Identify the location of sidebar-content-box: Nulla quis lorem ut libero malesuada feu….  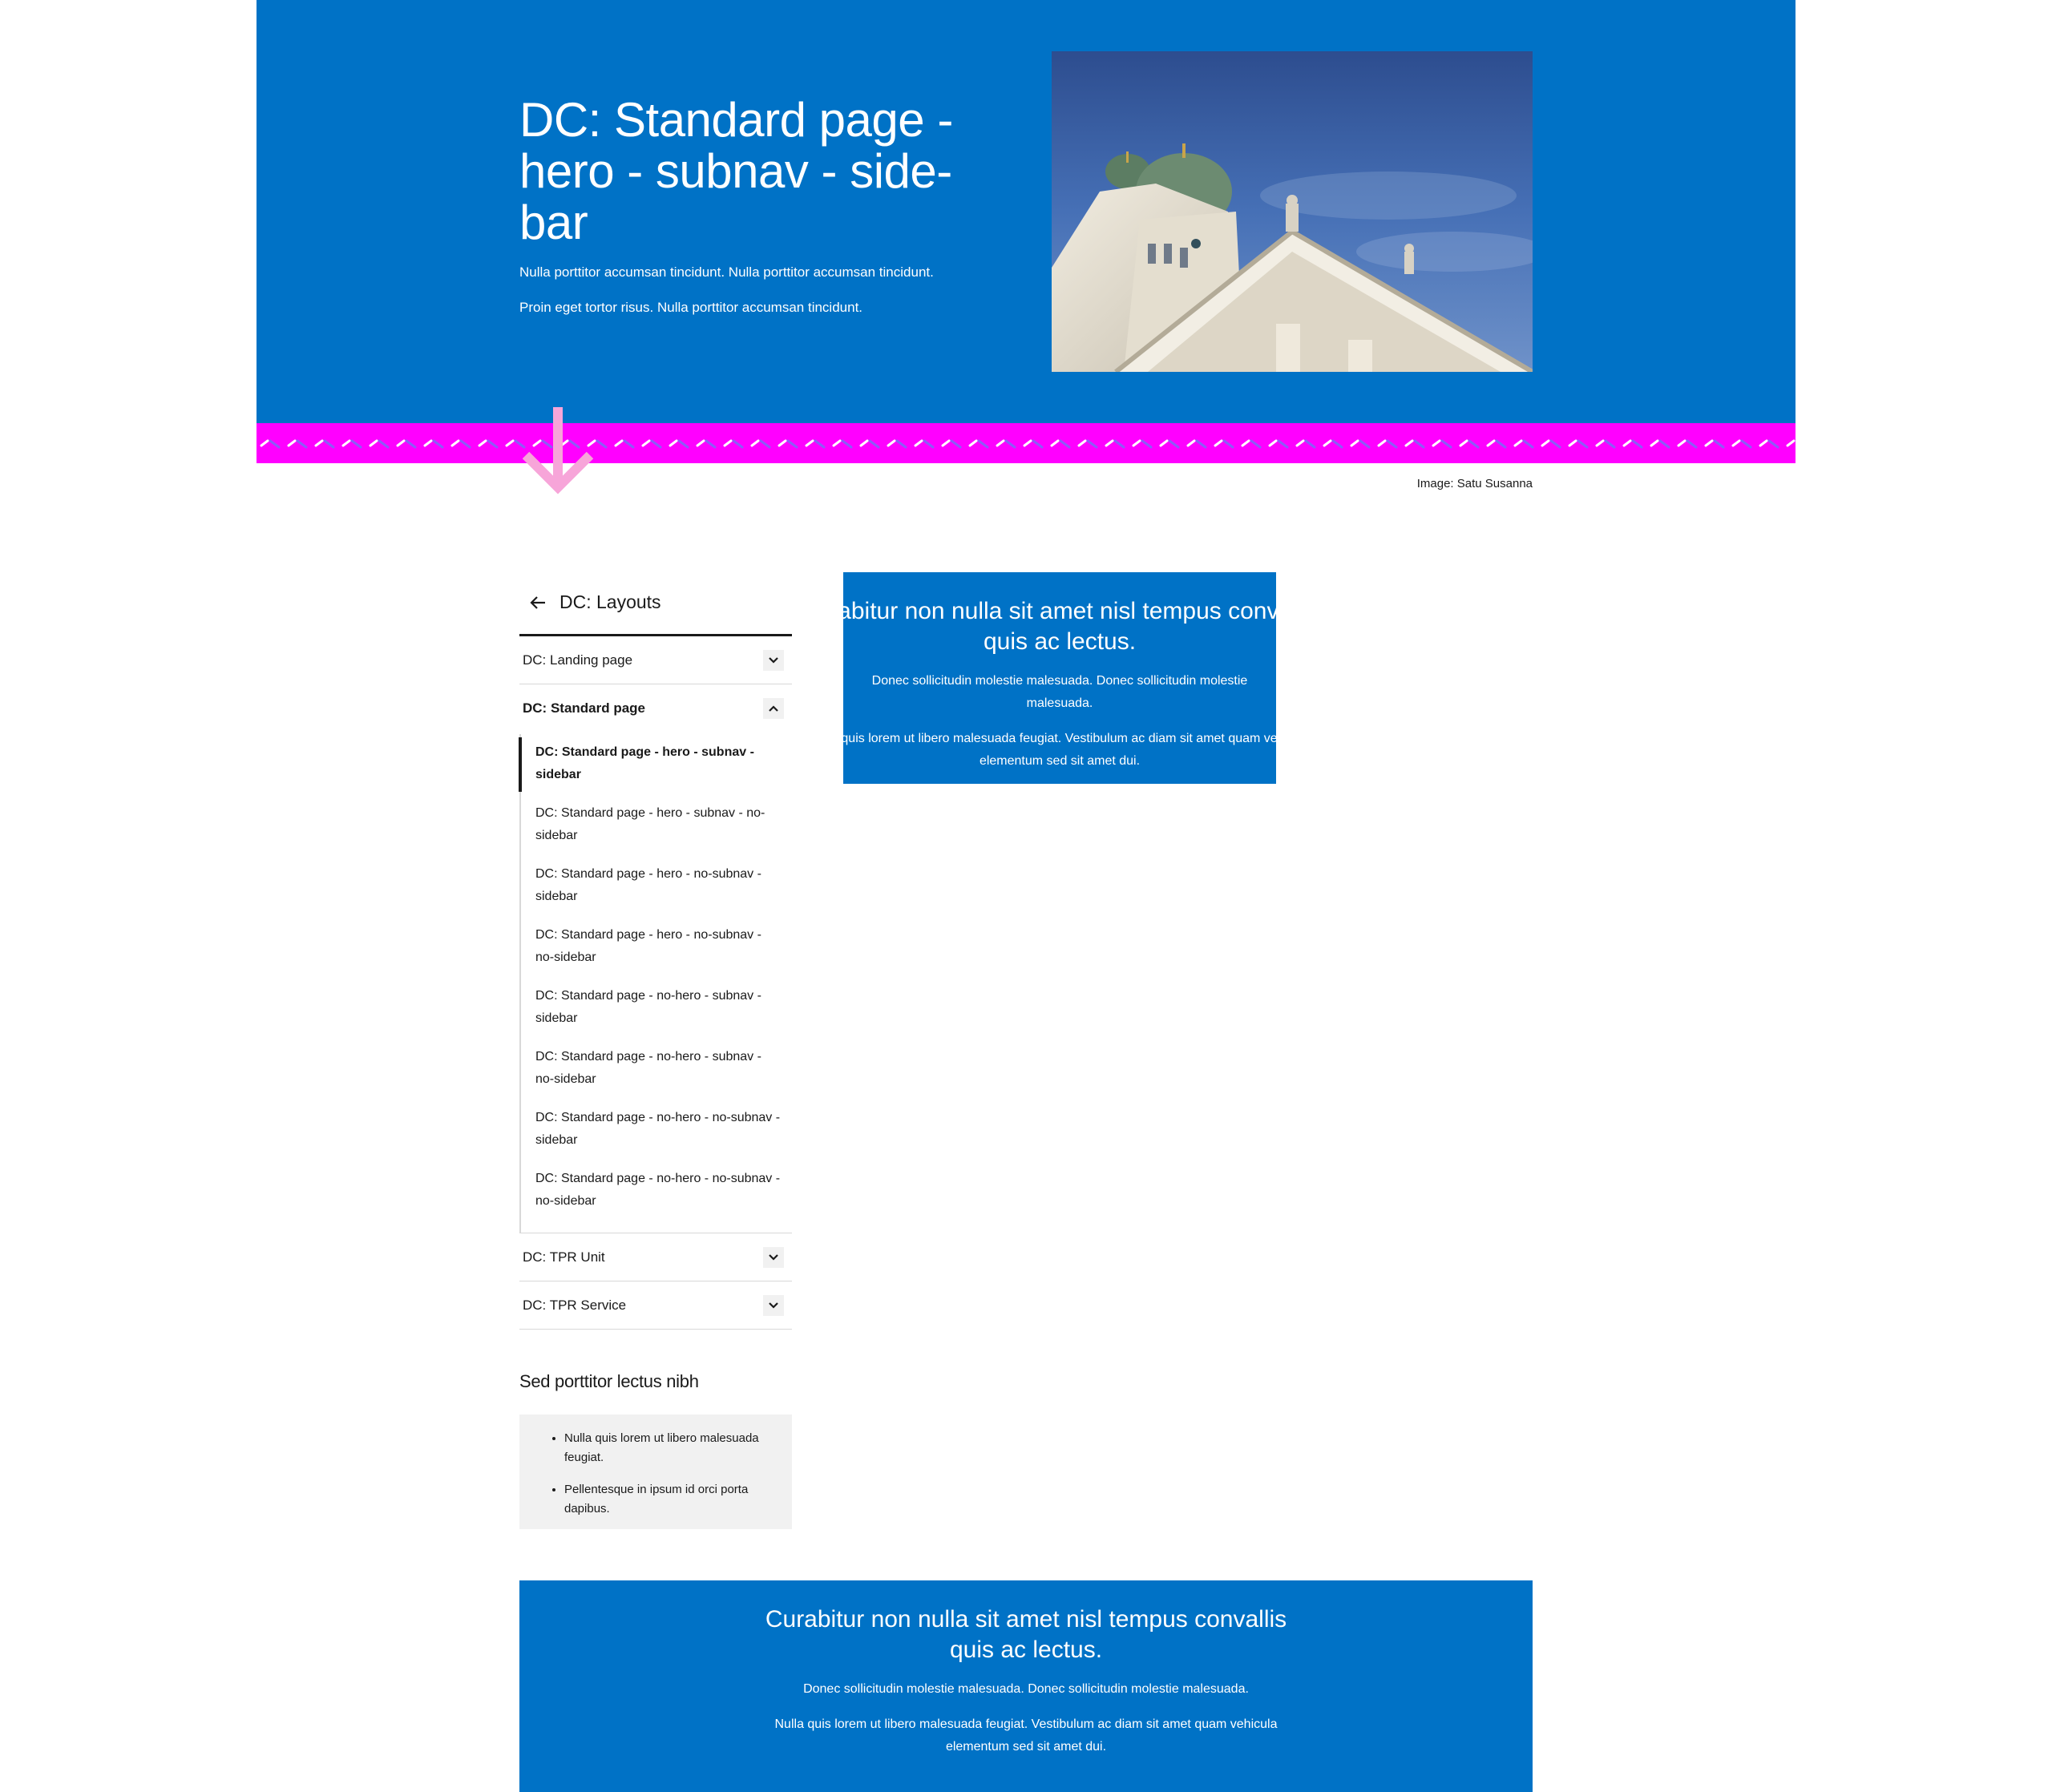
(655, 1472).